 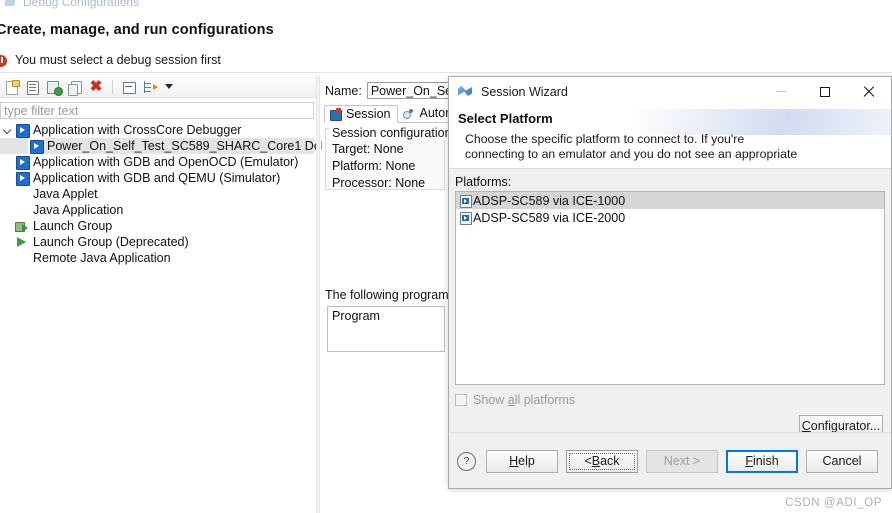 What do you see at coordinates (118, 60) in the screenshot?
I see `header-message-text: You must select a debug session first` at bounding box center [118, 60].